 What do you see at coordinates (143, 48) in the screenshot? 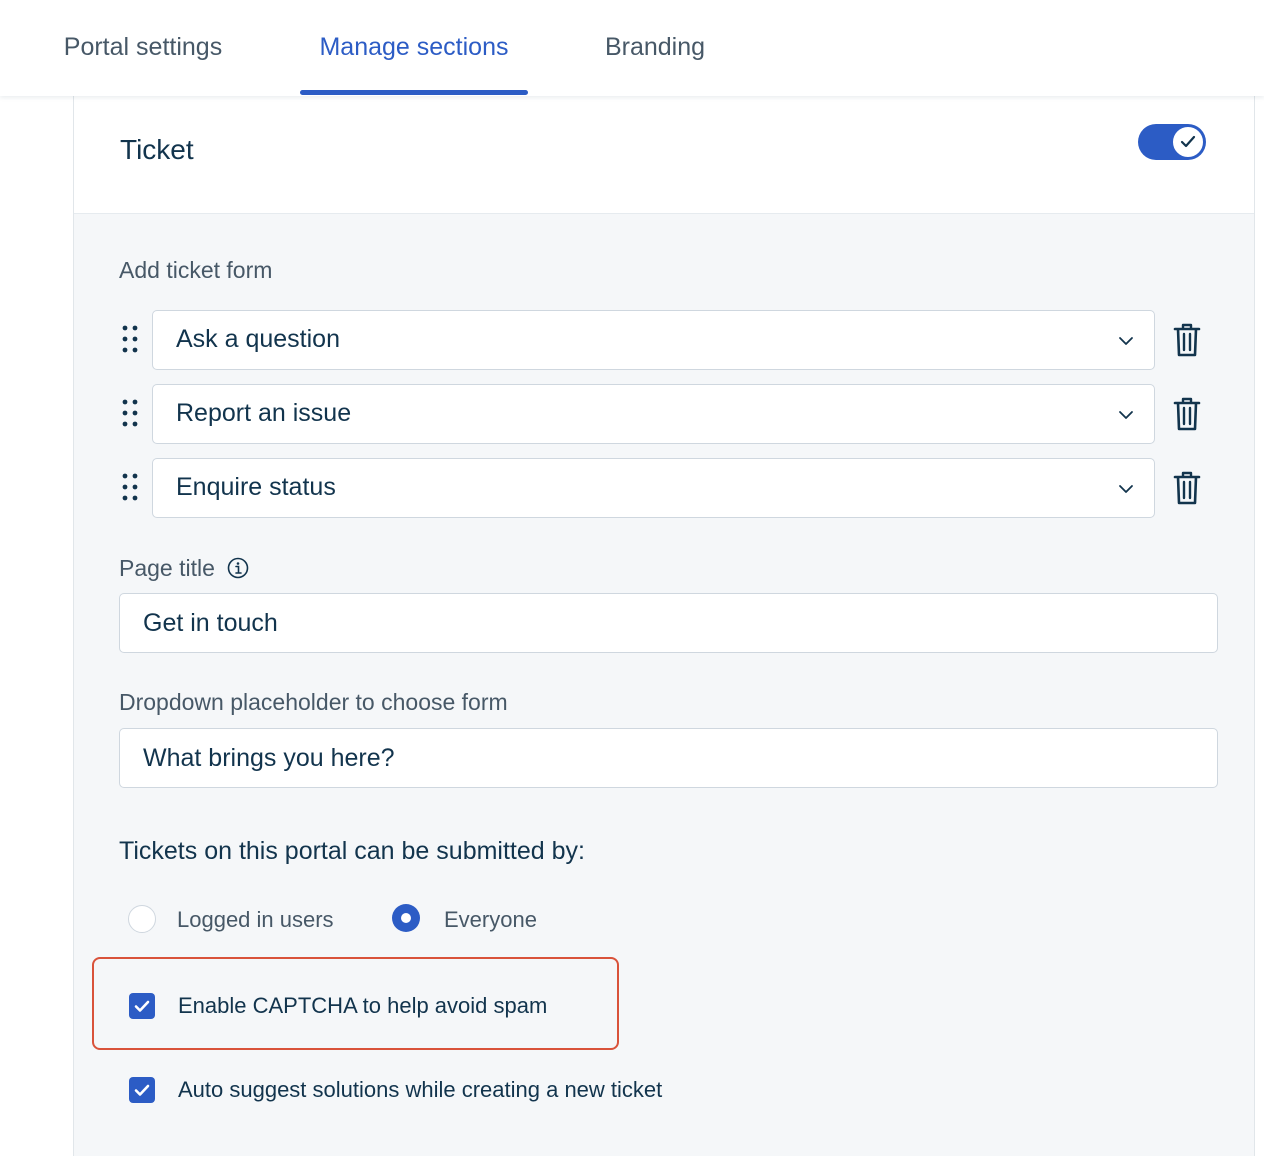
I see `tab-portal-settings: Portal settings` at bounding box center [143, 48].